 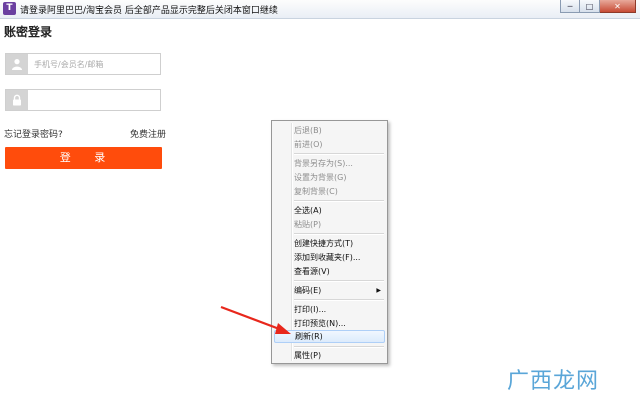 What do you see at coordinates (553, 381) in the screenshot?
I see `watermark: 广西龙网` at bounding box center [553, 381].